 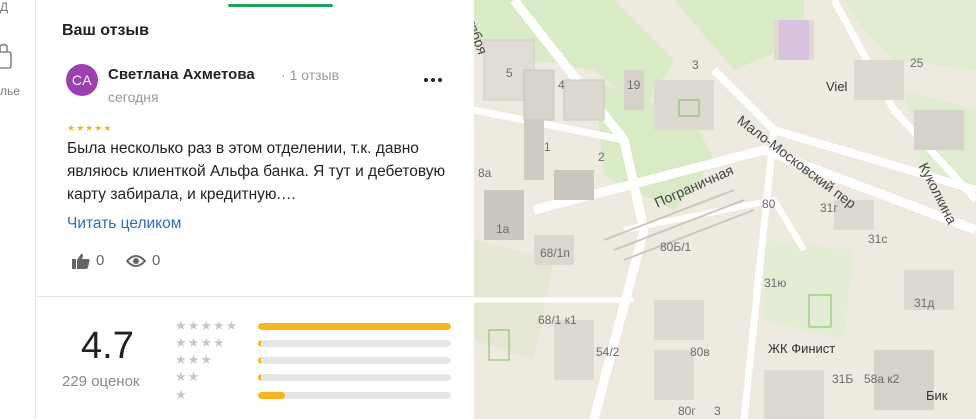 What do you see at coordinates (216, 359) in the screenshot?
I see `rating-row-stars: ★ ★ ★` at bounding box center [216, 359].